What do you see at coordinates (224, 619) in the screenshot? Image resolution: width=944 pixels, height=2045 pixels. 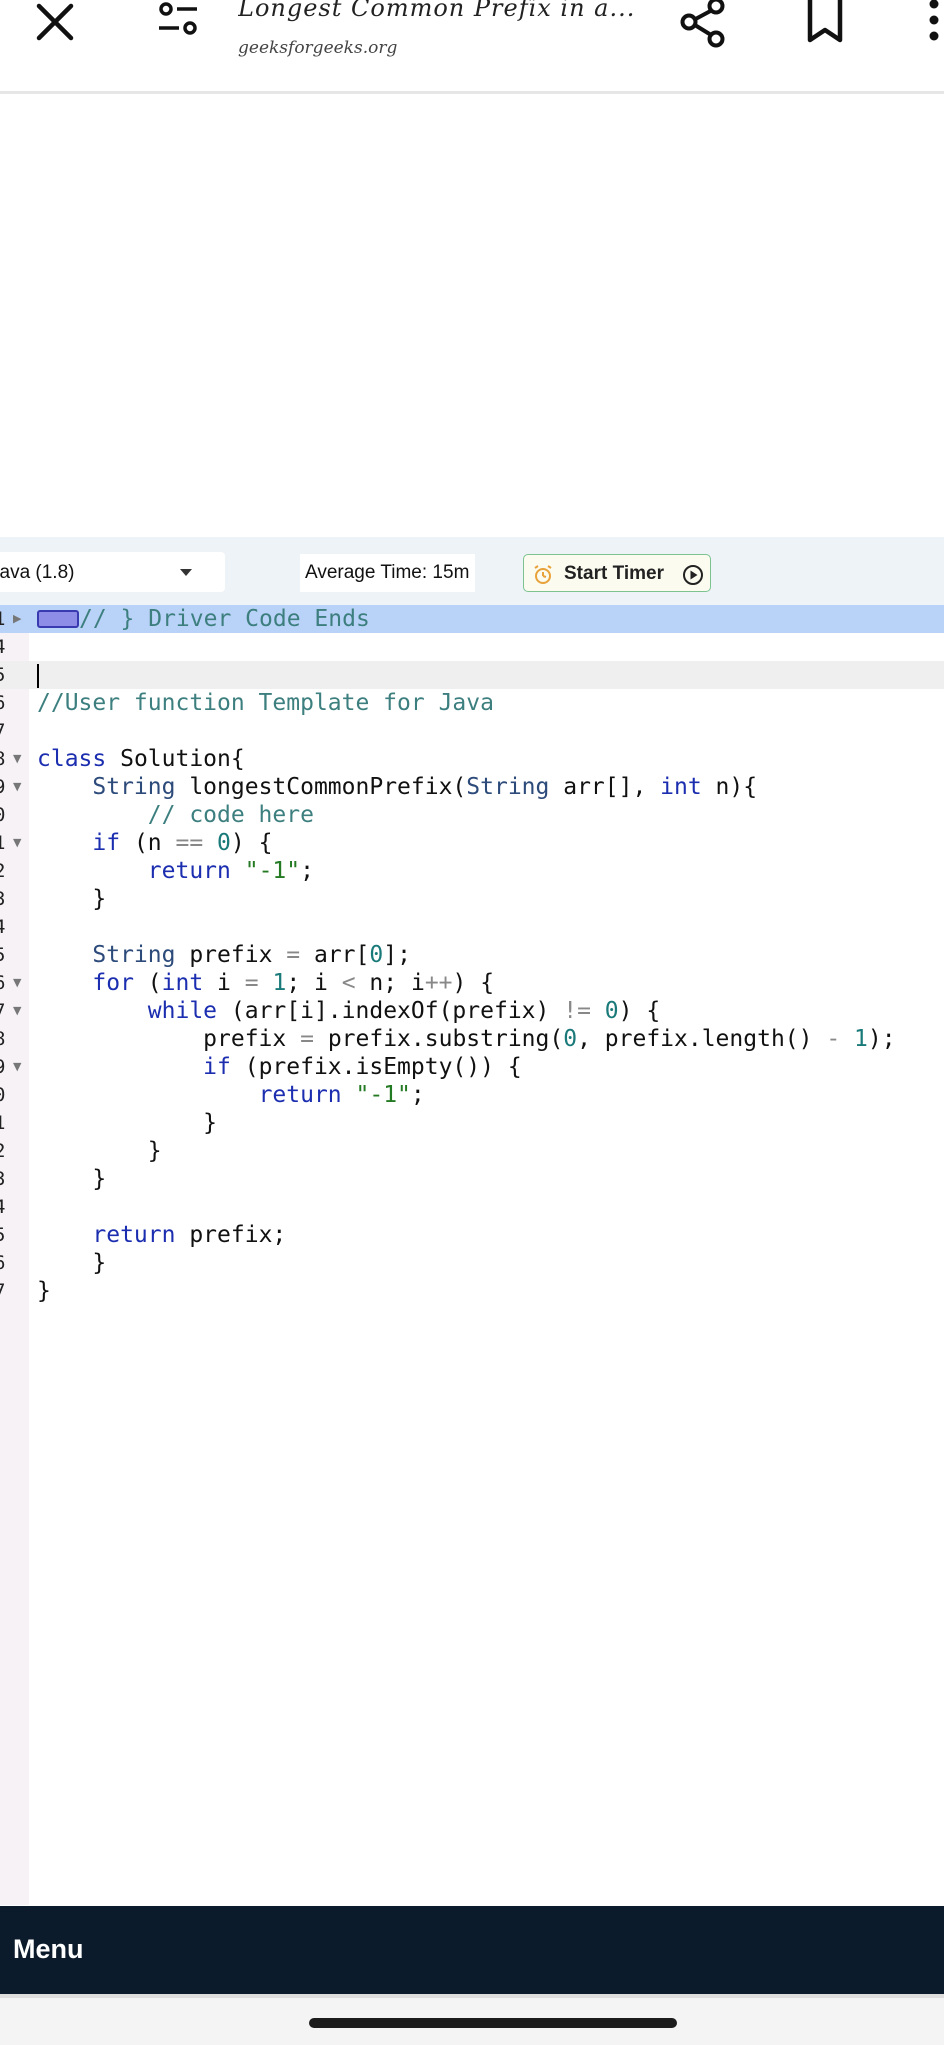 I see `code-text: // } Driver Code Ends` at bounding box center [224, 619].